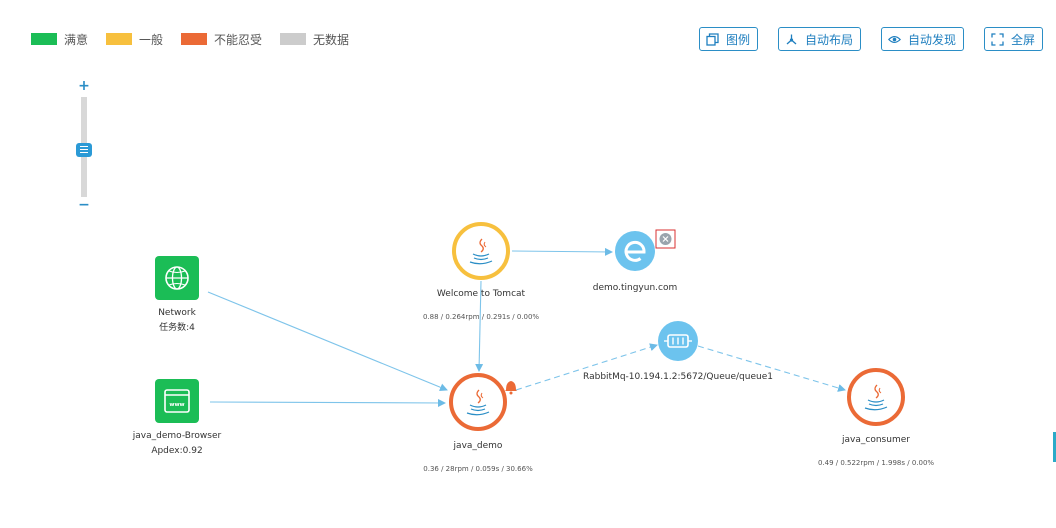 The width and height of the screenshot is (1056, 528). I want to click on node-java-demo-label: java_demo, so click(478, 446).